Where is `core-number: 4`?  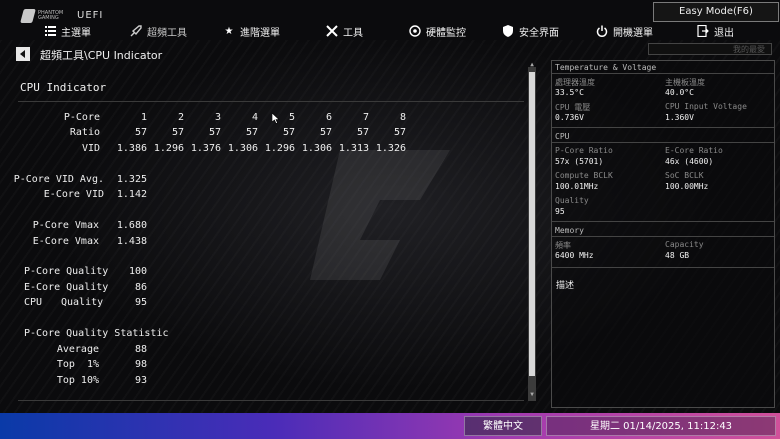 core-number: 4 is located at coordinates (254, 117).